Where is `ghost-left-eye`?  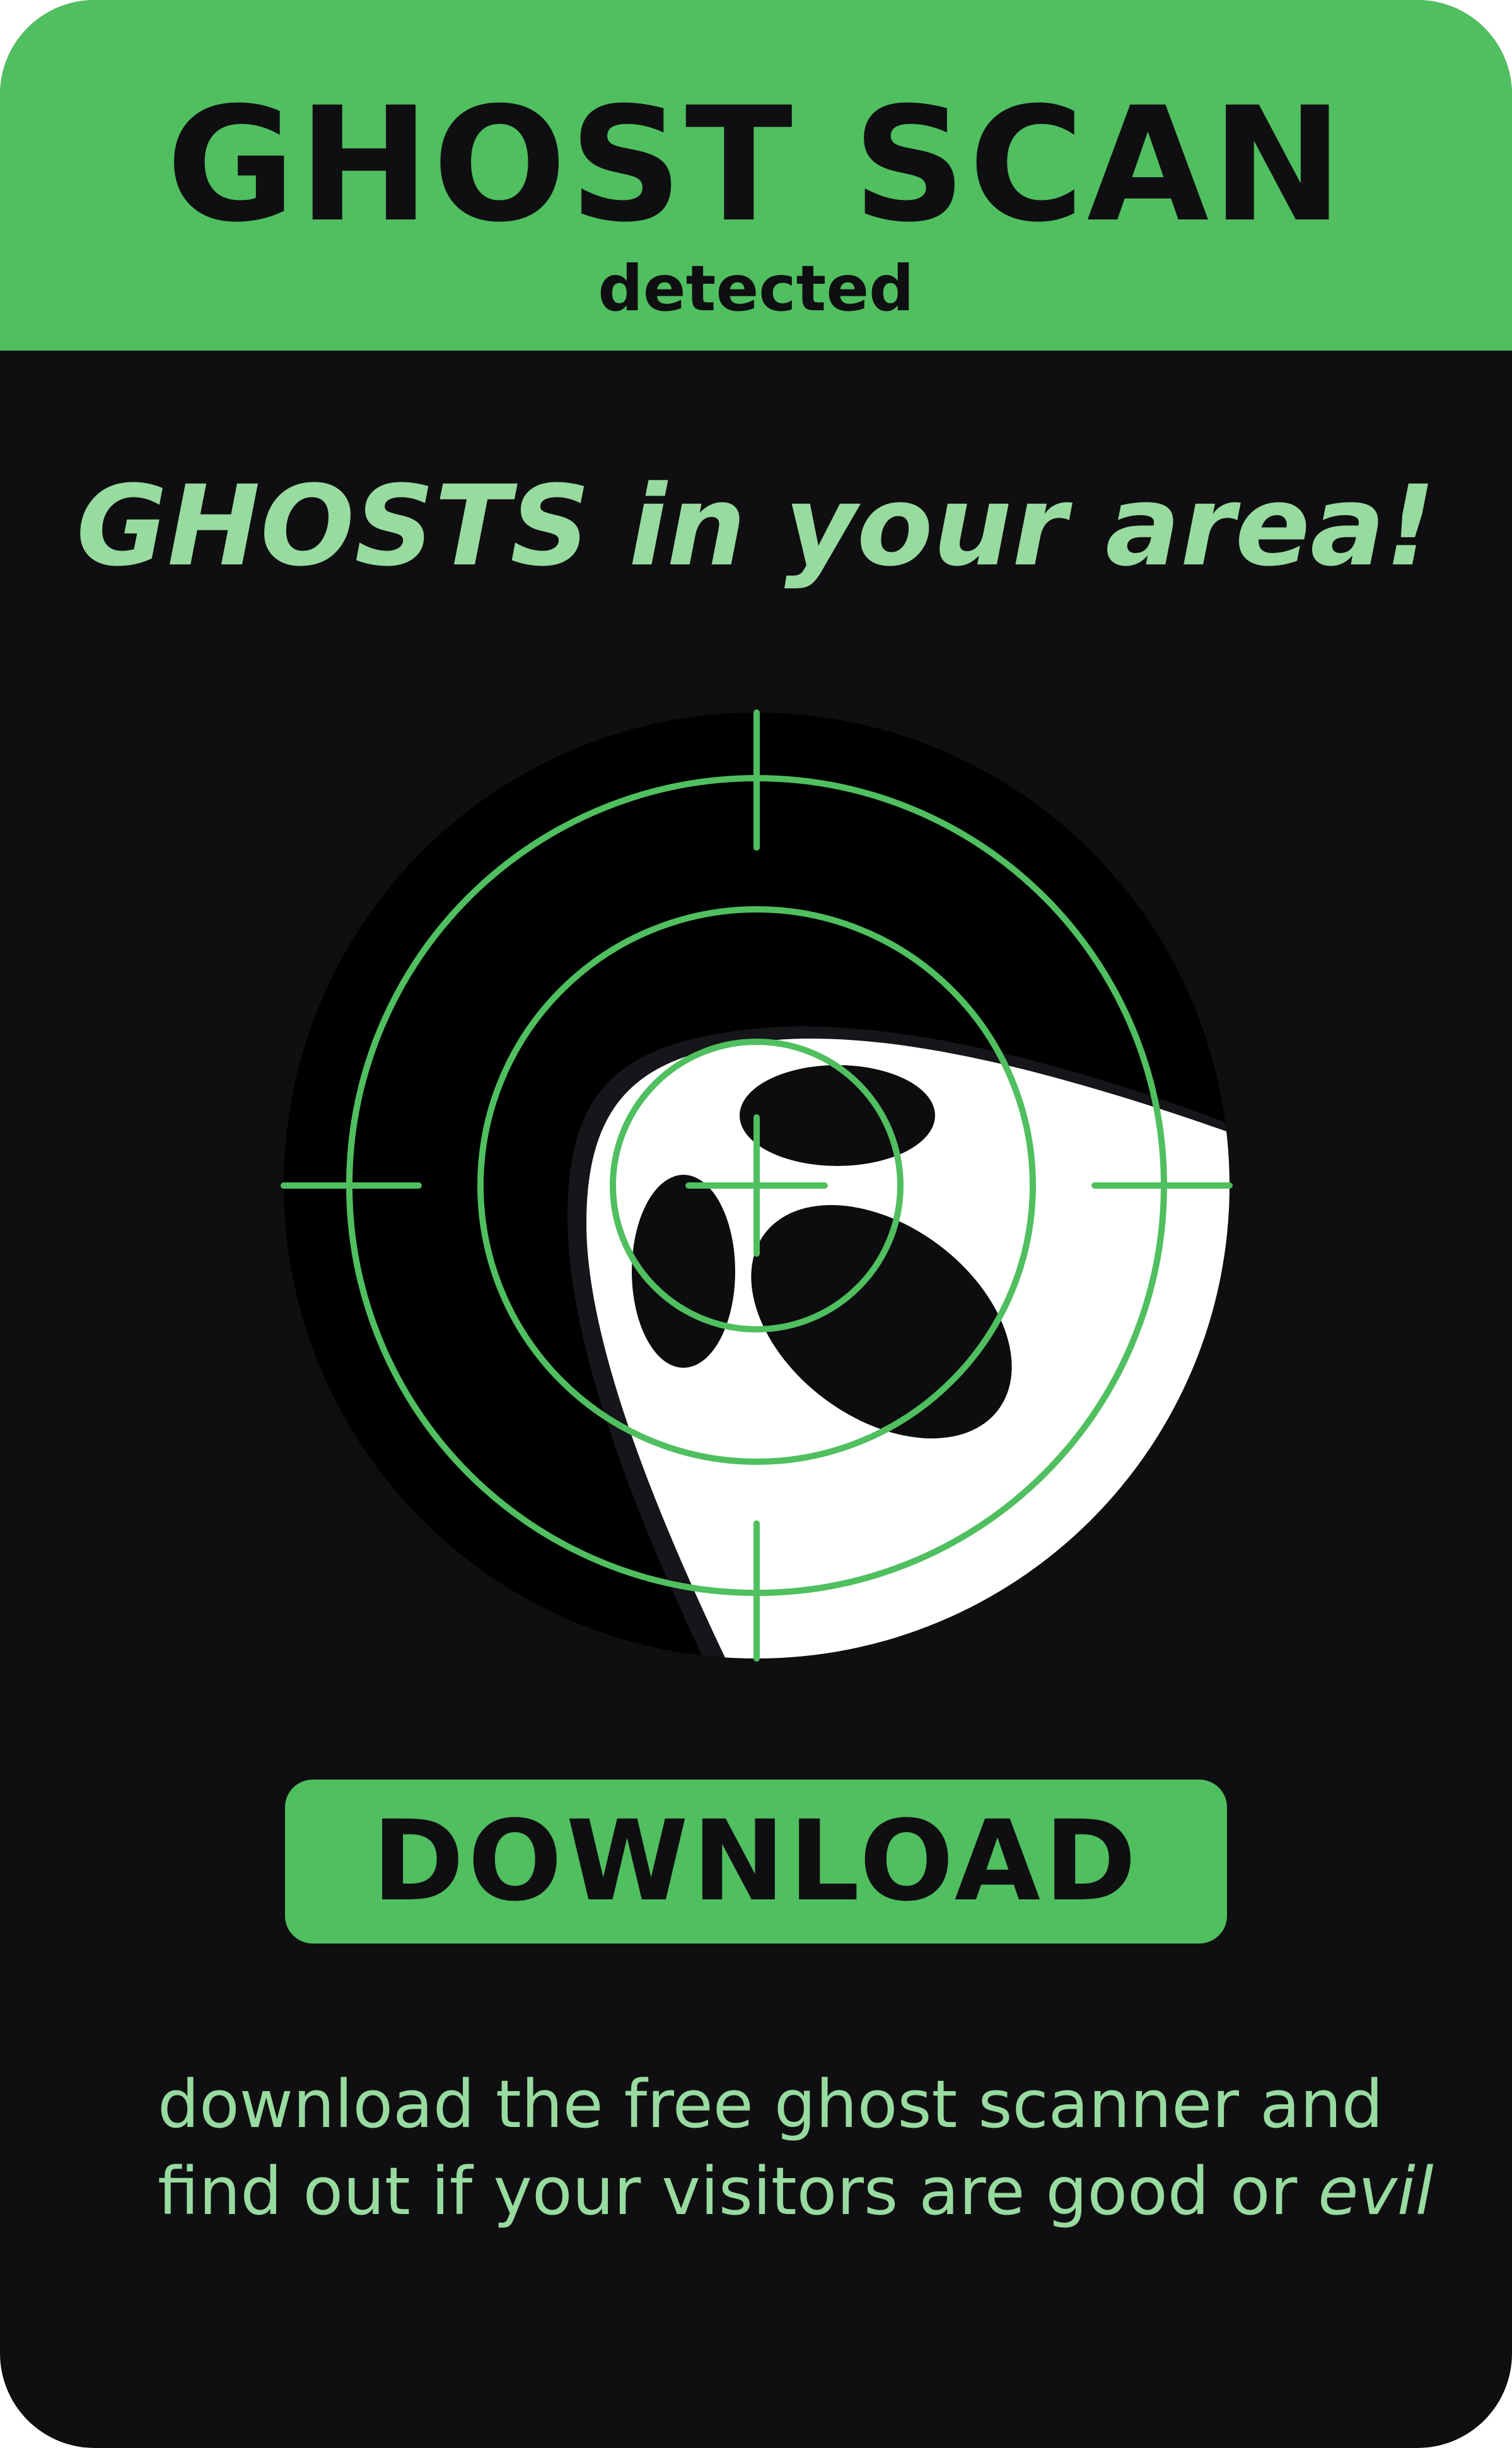
ghost-left-eye is located at coordinates (683, 1271).